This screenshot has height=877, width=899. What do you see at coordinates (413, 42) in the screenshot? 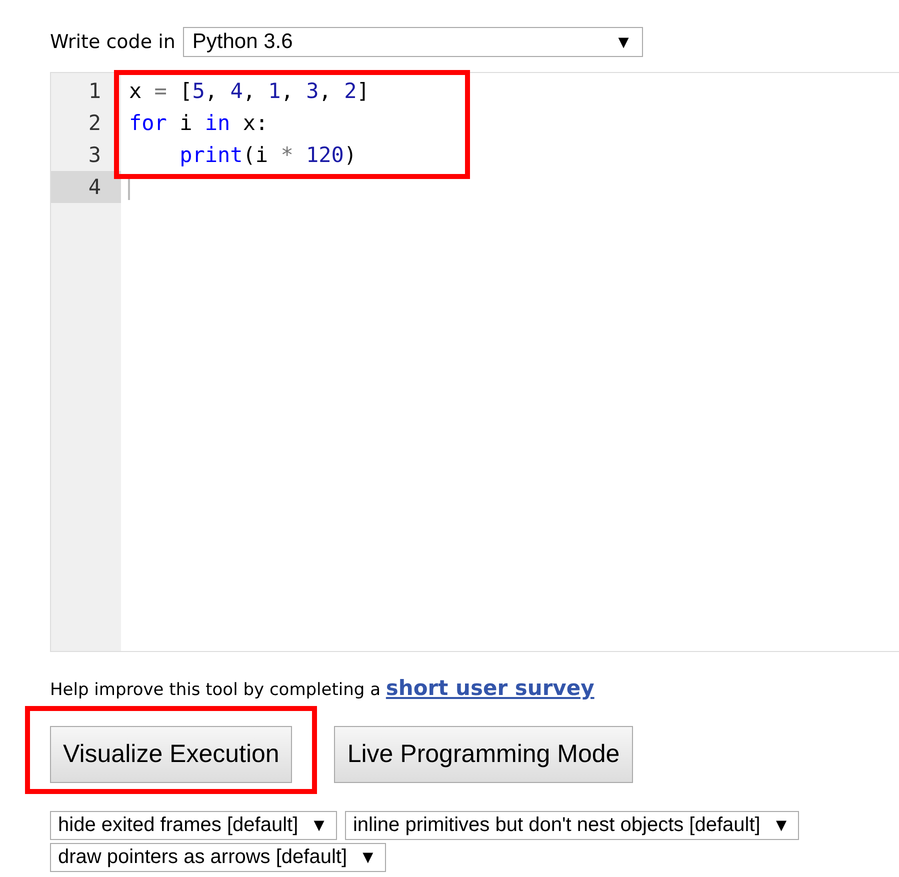
I see `language-dropdown: Python 3.6 ▼` at bounding box center [413, 42].